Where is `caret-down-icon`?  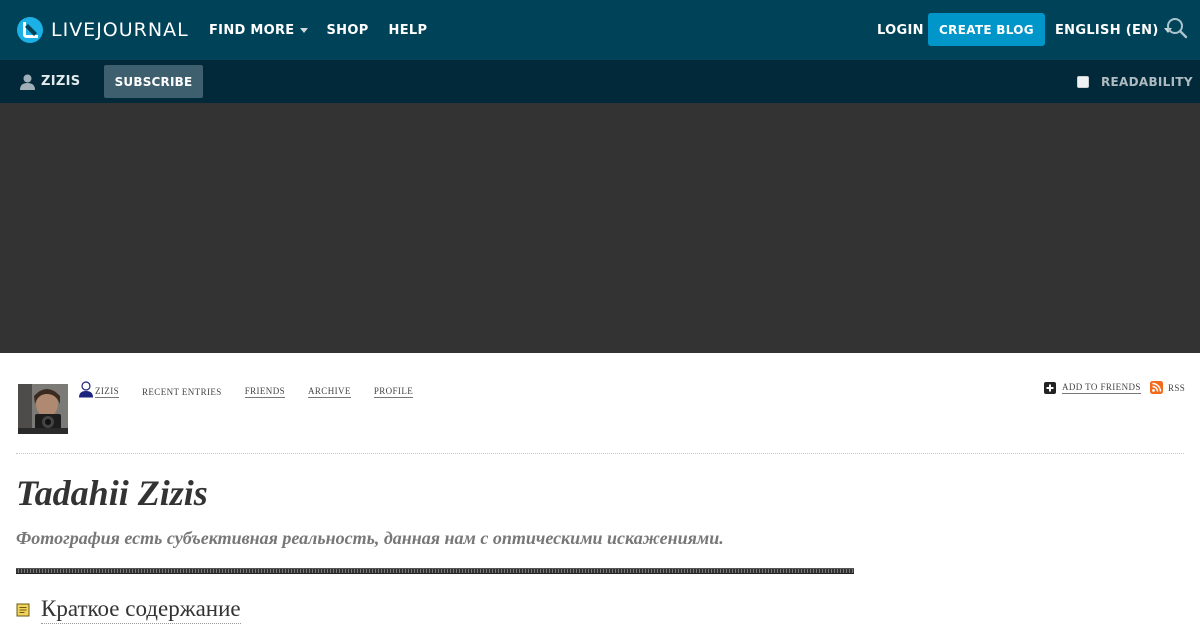 caret-down-icon is located at coordinates (303, 30).